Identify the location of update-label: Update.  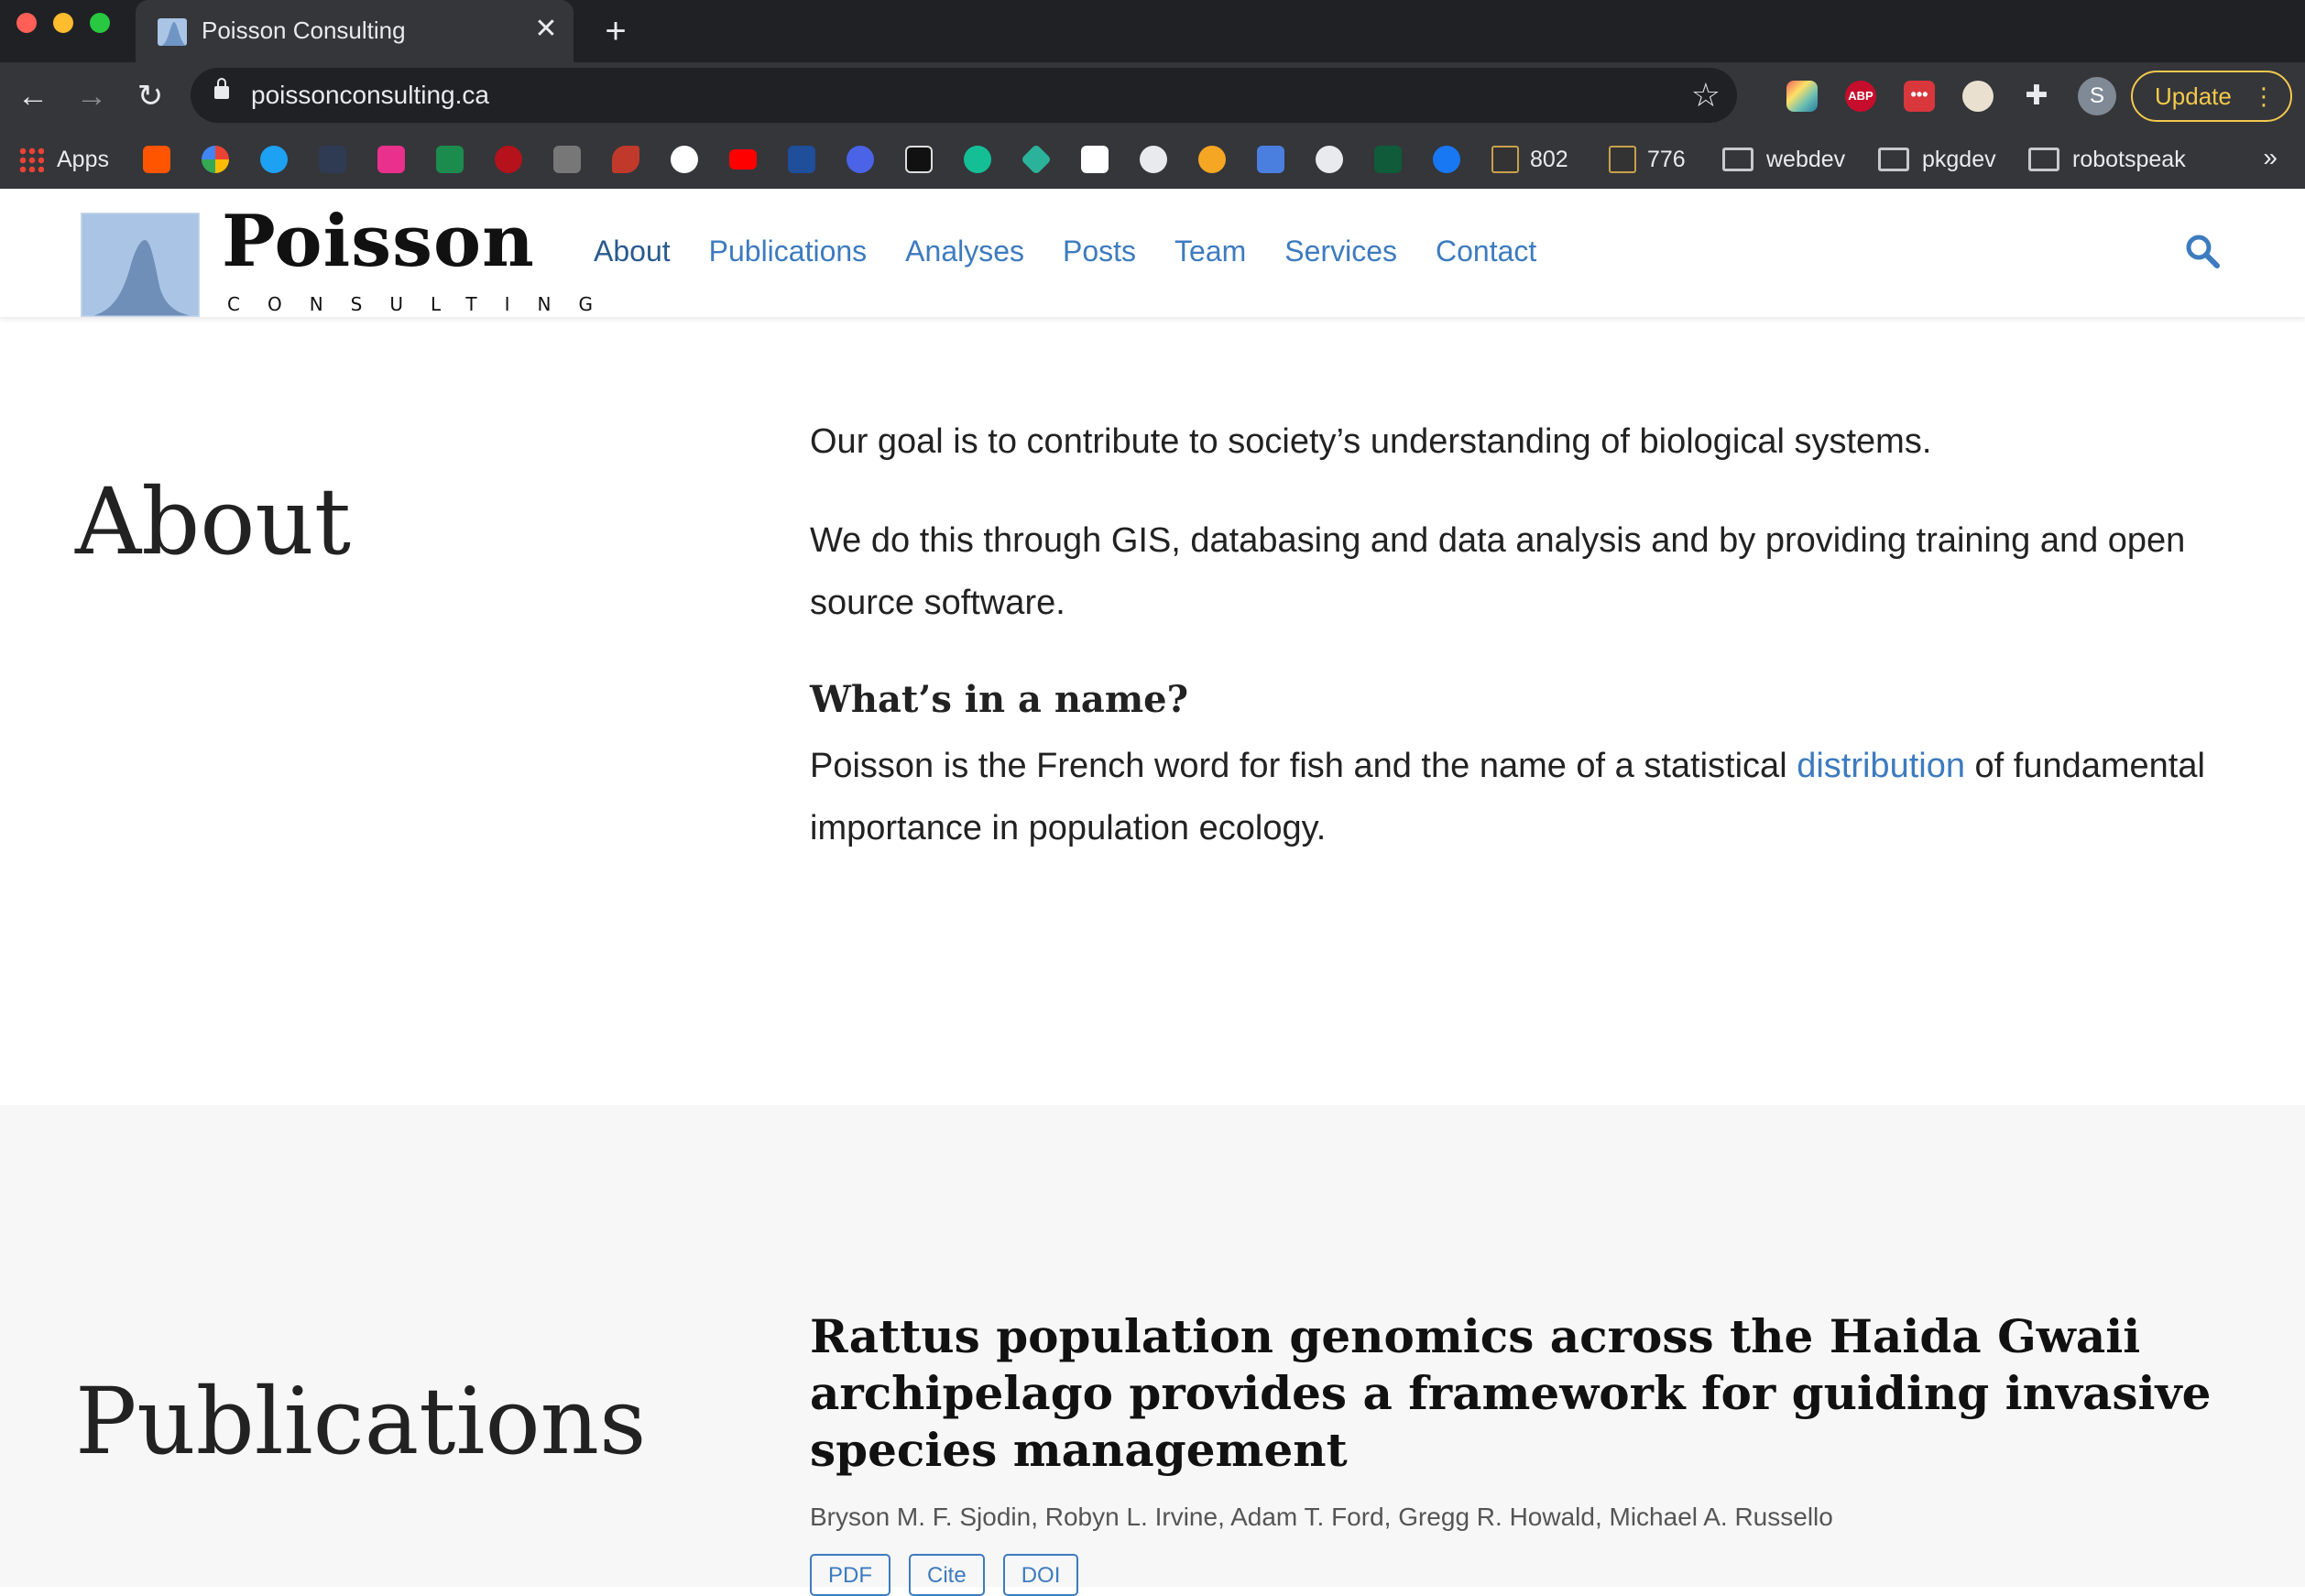
(2194, 96).